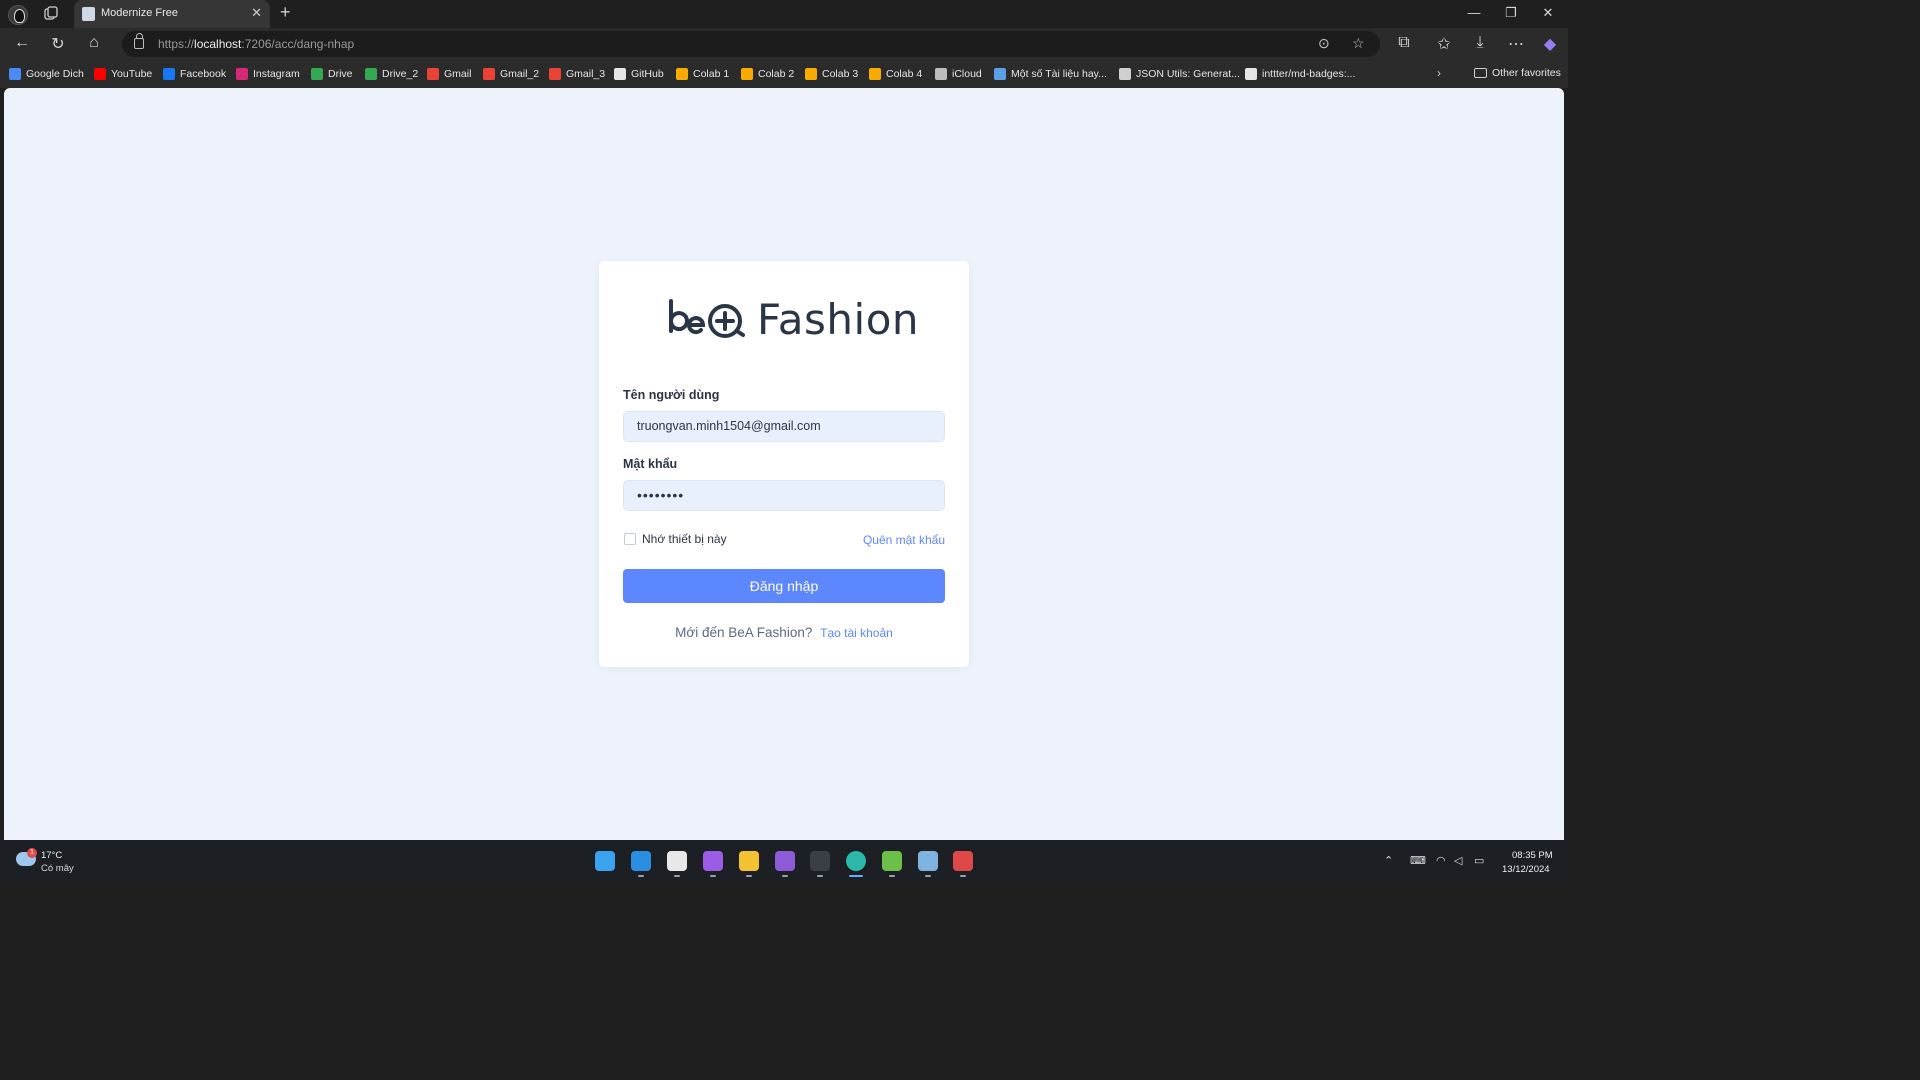  Describe the element at coordinates (18, 15) in the screenshot. I see `profile-avatar-icon` at that location.